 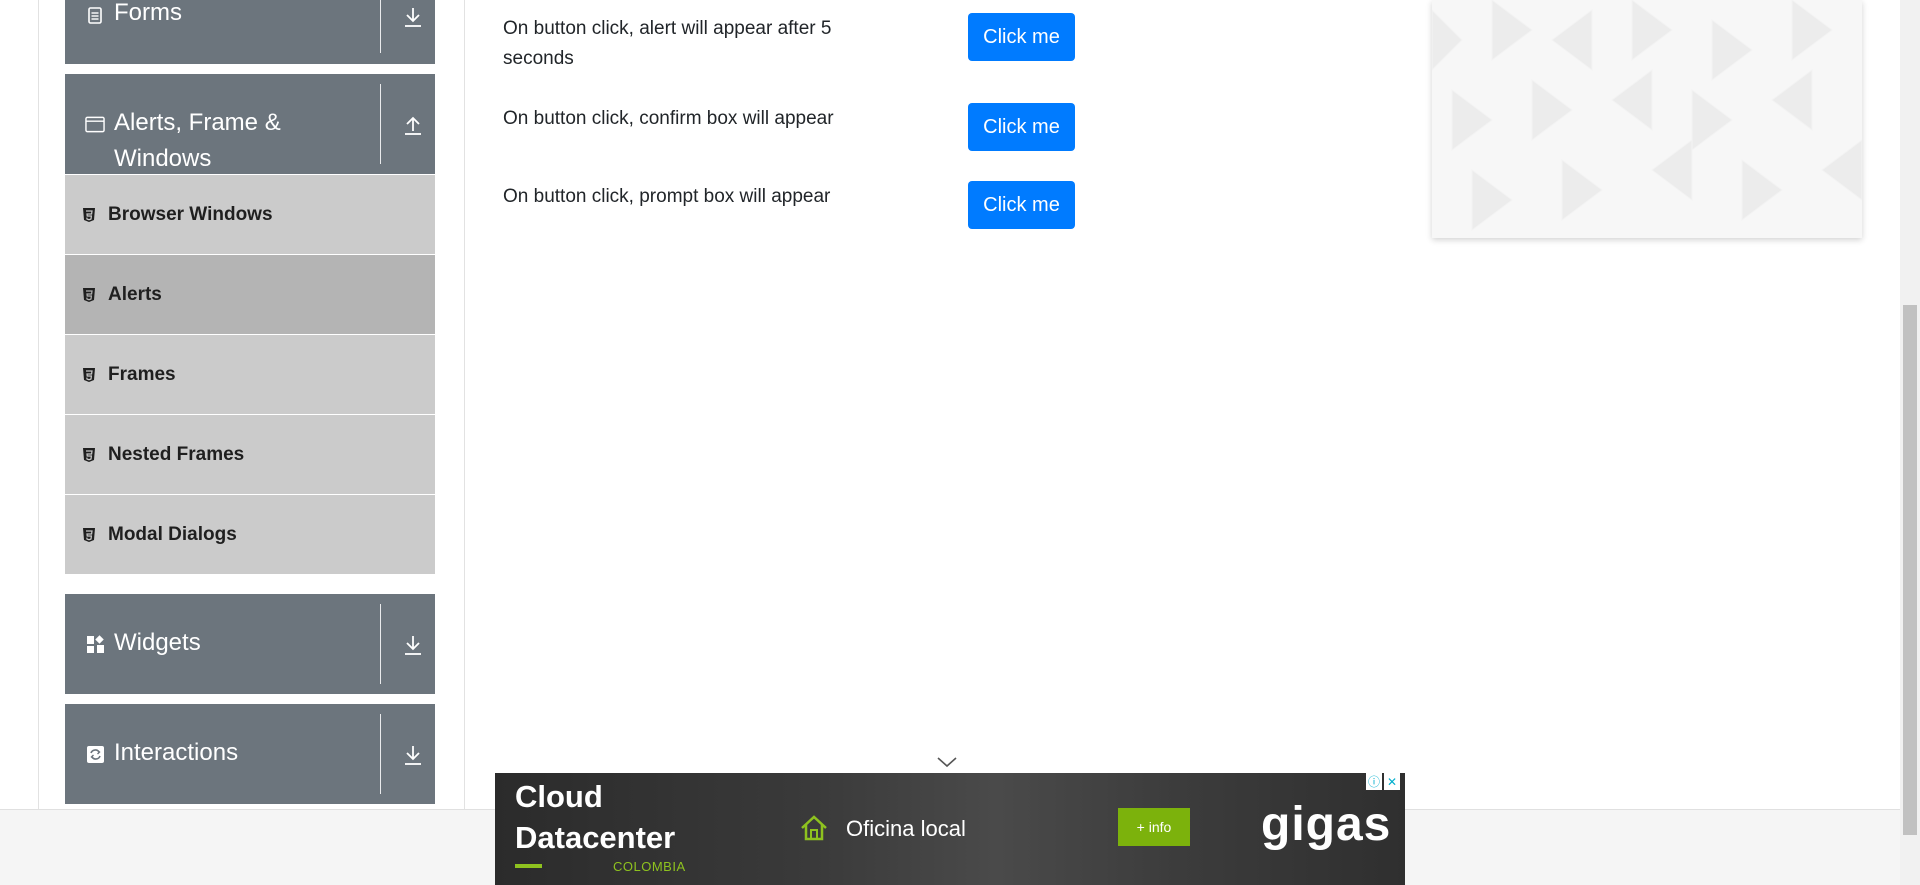 What do you see at coordinates (95, 124) in the screenshot?
I see `window-icon` at bounding box center [95, 124].